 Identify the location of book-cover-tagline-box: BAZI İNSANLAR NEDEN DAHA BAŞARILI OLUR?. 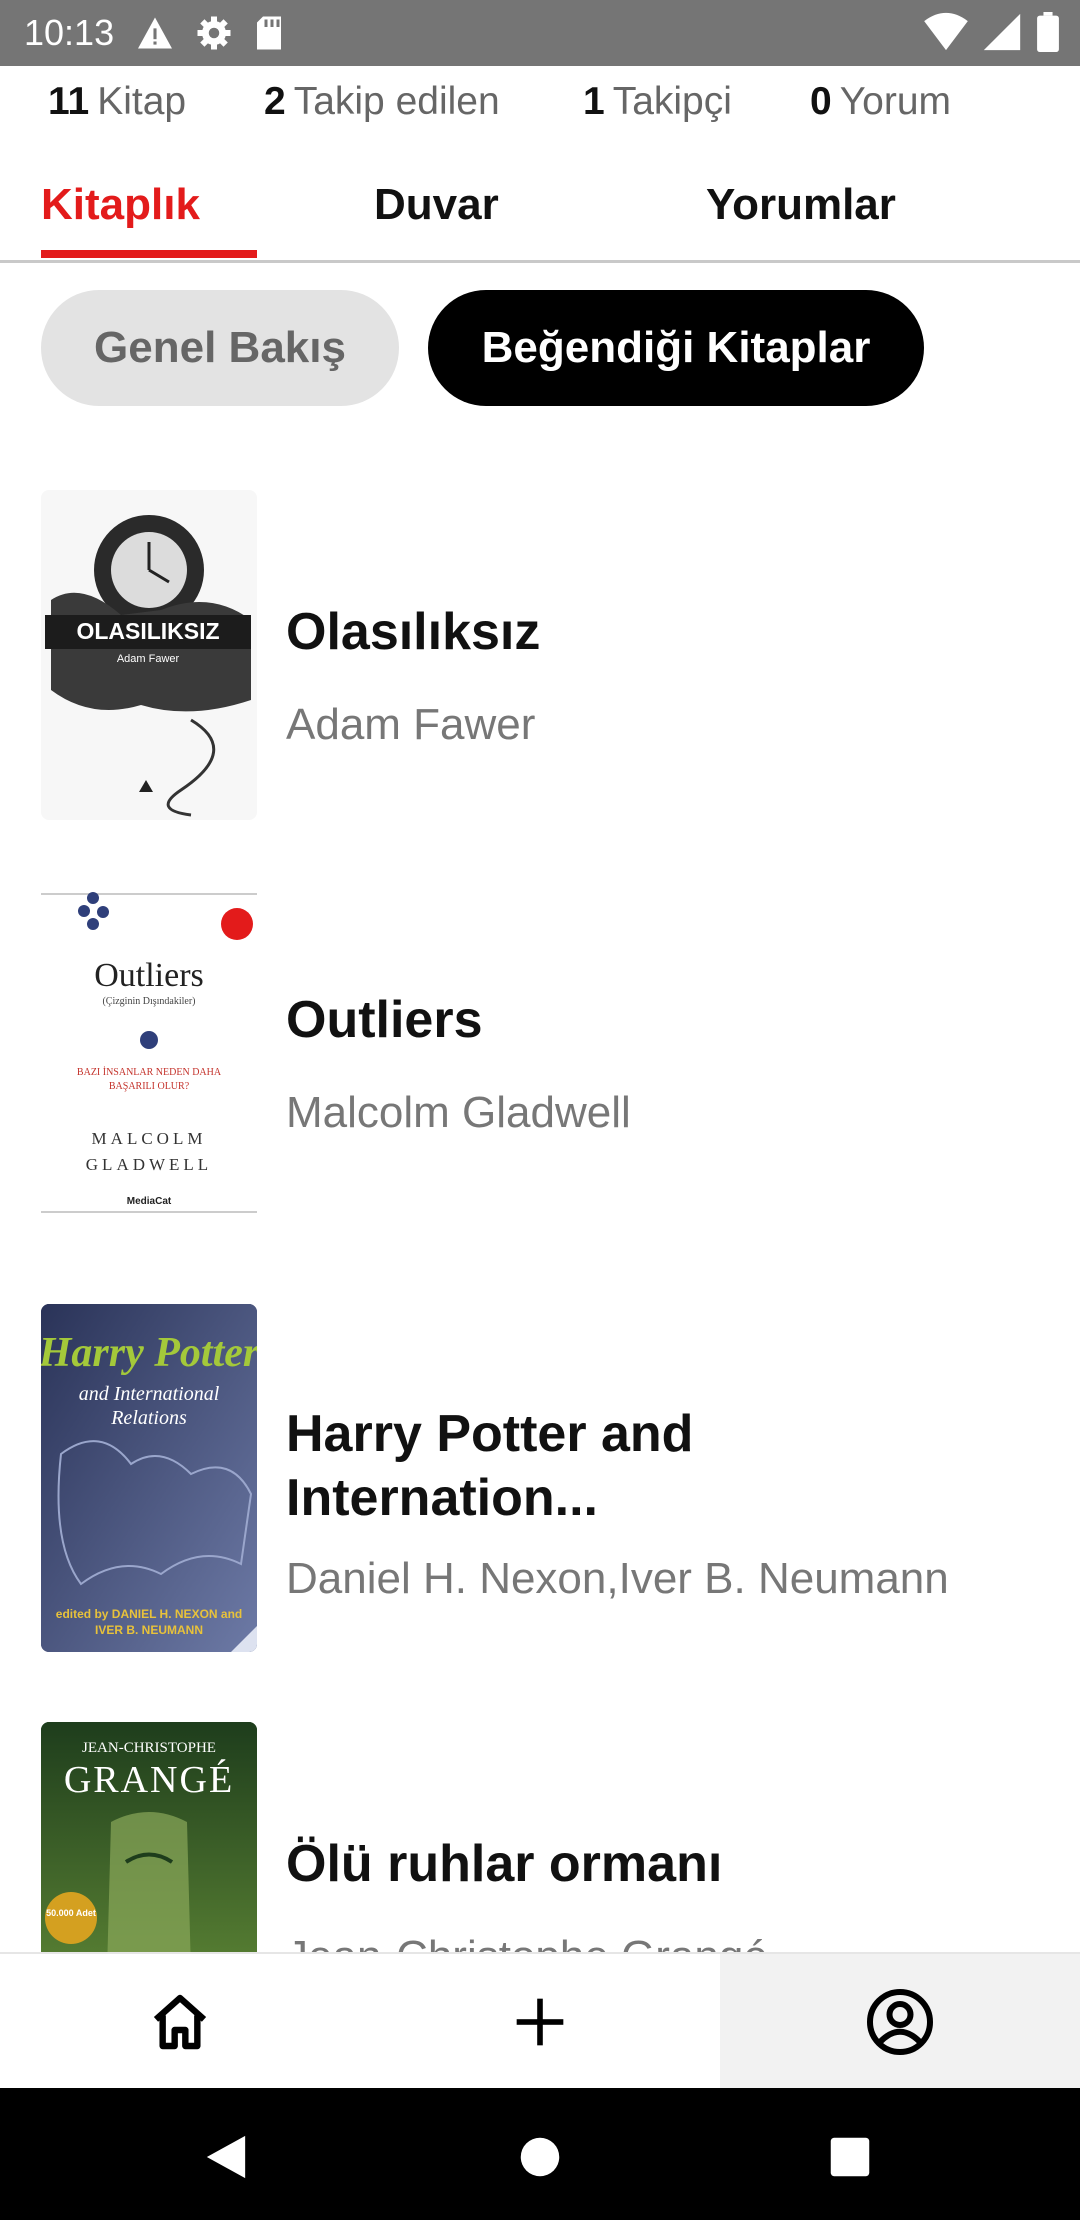
(149, 1079).